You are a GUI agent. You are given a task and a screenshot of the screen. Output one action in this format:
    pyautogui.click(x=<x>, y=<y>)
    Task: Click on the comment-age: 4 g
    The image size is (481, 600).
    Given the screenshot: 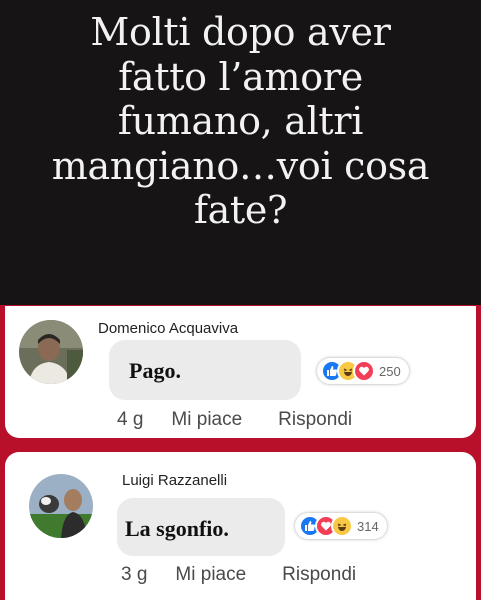 What is the action you would take?
    pyautogui.click(x=130, y=420)
    